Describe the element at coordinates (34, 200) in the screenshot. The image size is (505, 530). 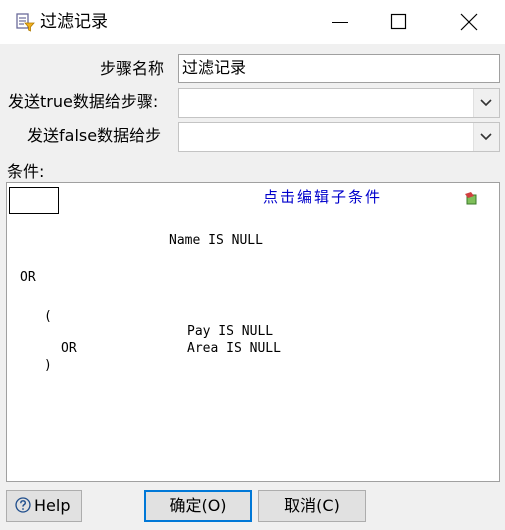
I see `condition-operator-box` at that location.